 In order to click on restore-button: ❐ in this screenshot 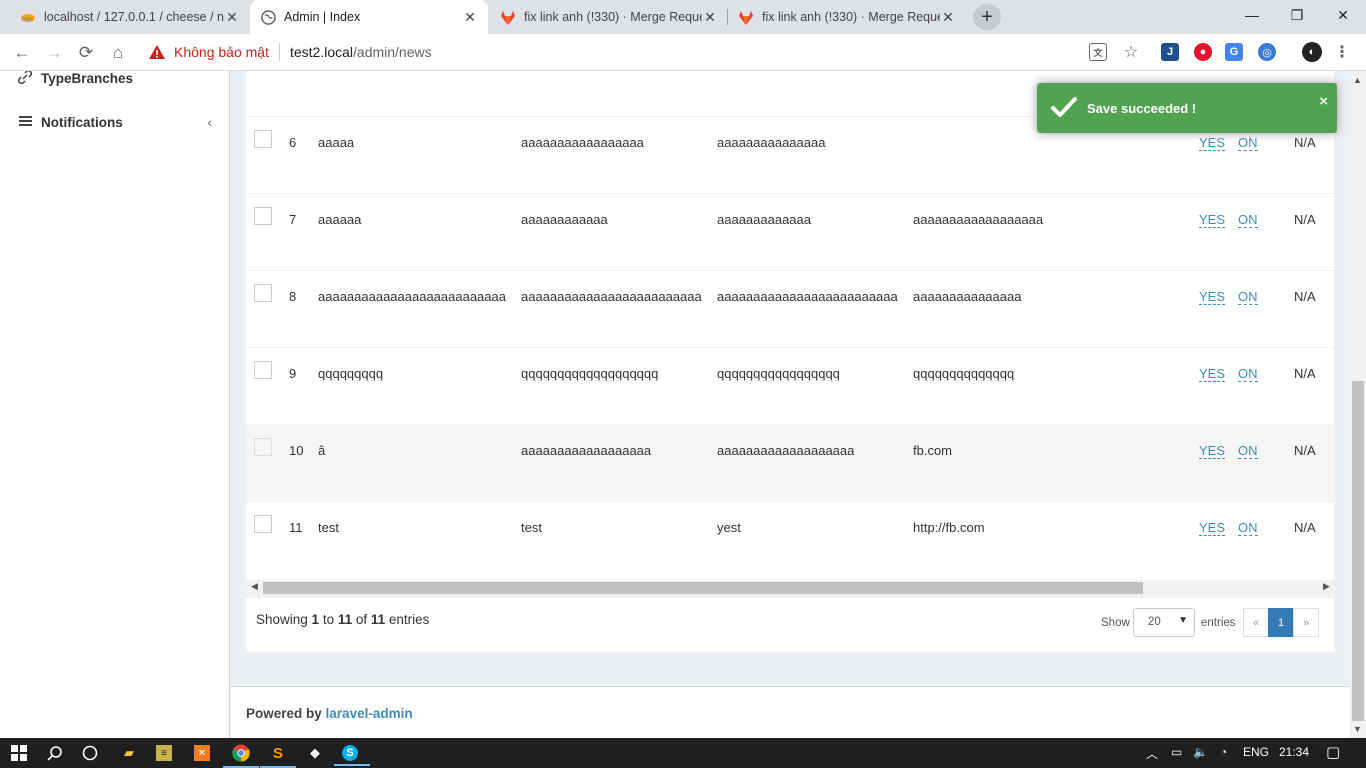, I will do `click(1297, 15)`.